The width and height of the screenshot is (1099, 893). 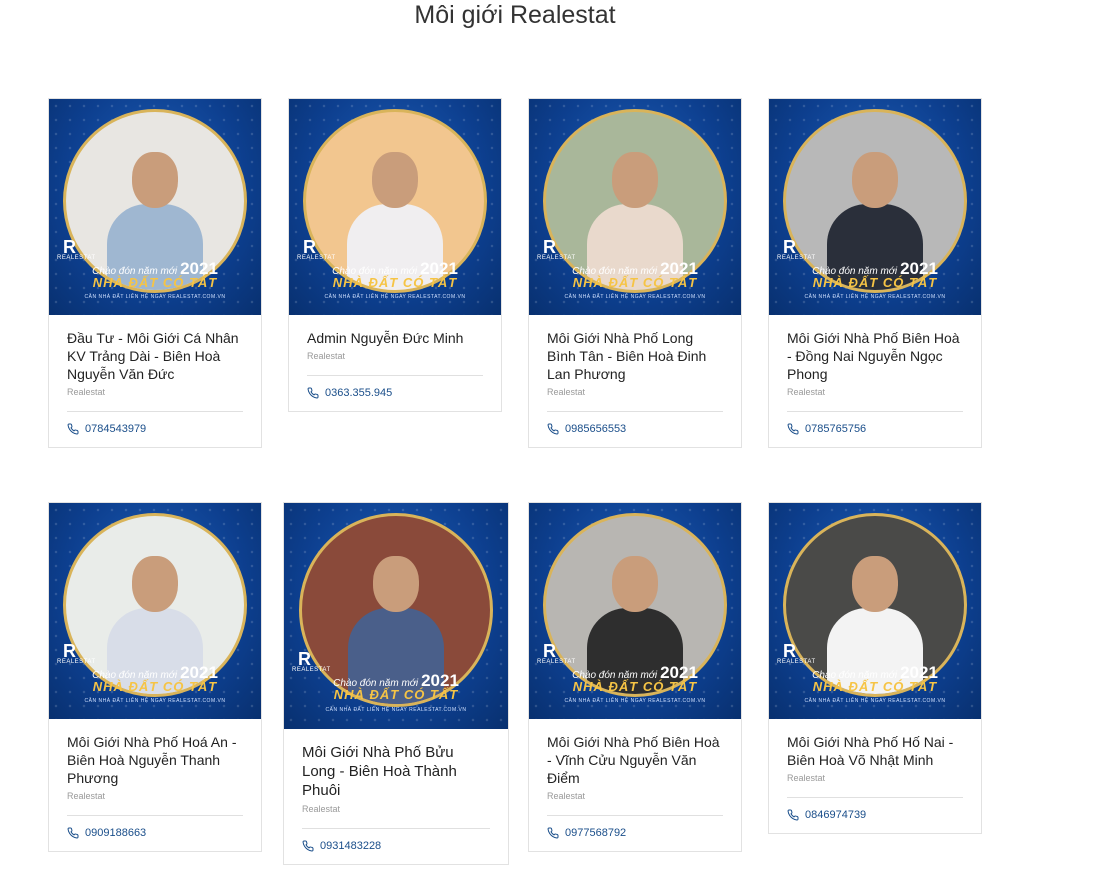 What do you see at coordinates (635, 429) in the screenshot?
I see `agent-phone-link: 0985656553` at bounding box center [635, 429].